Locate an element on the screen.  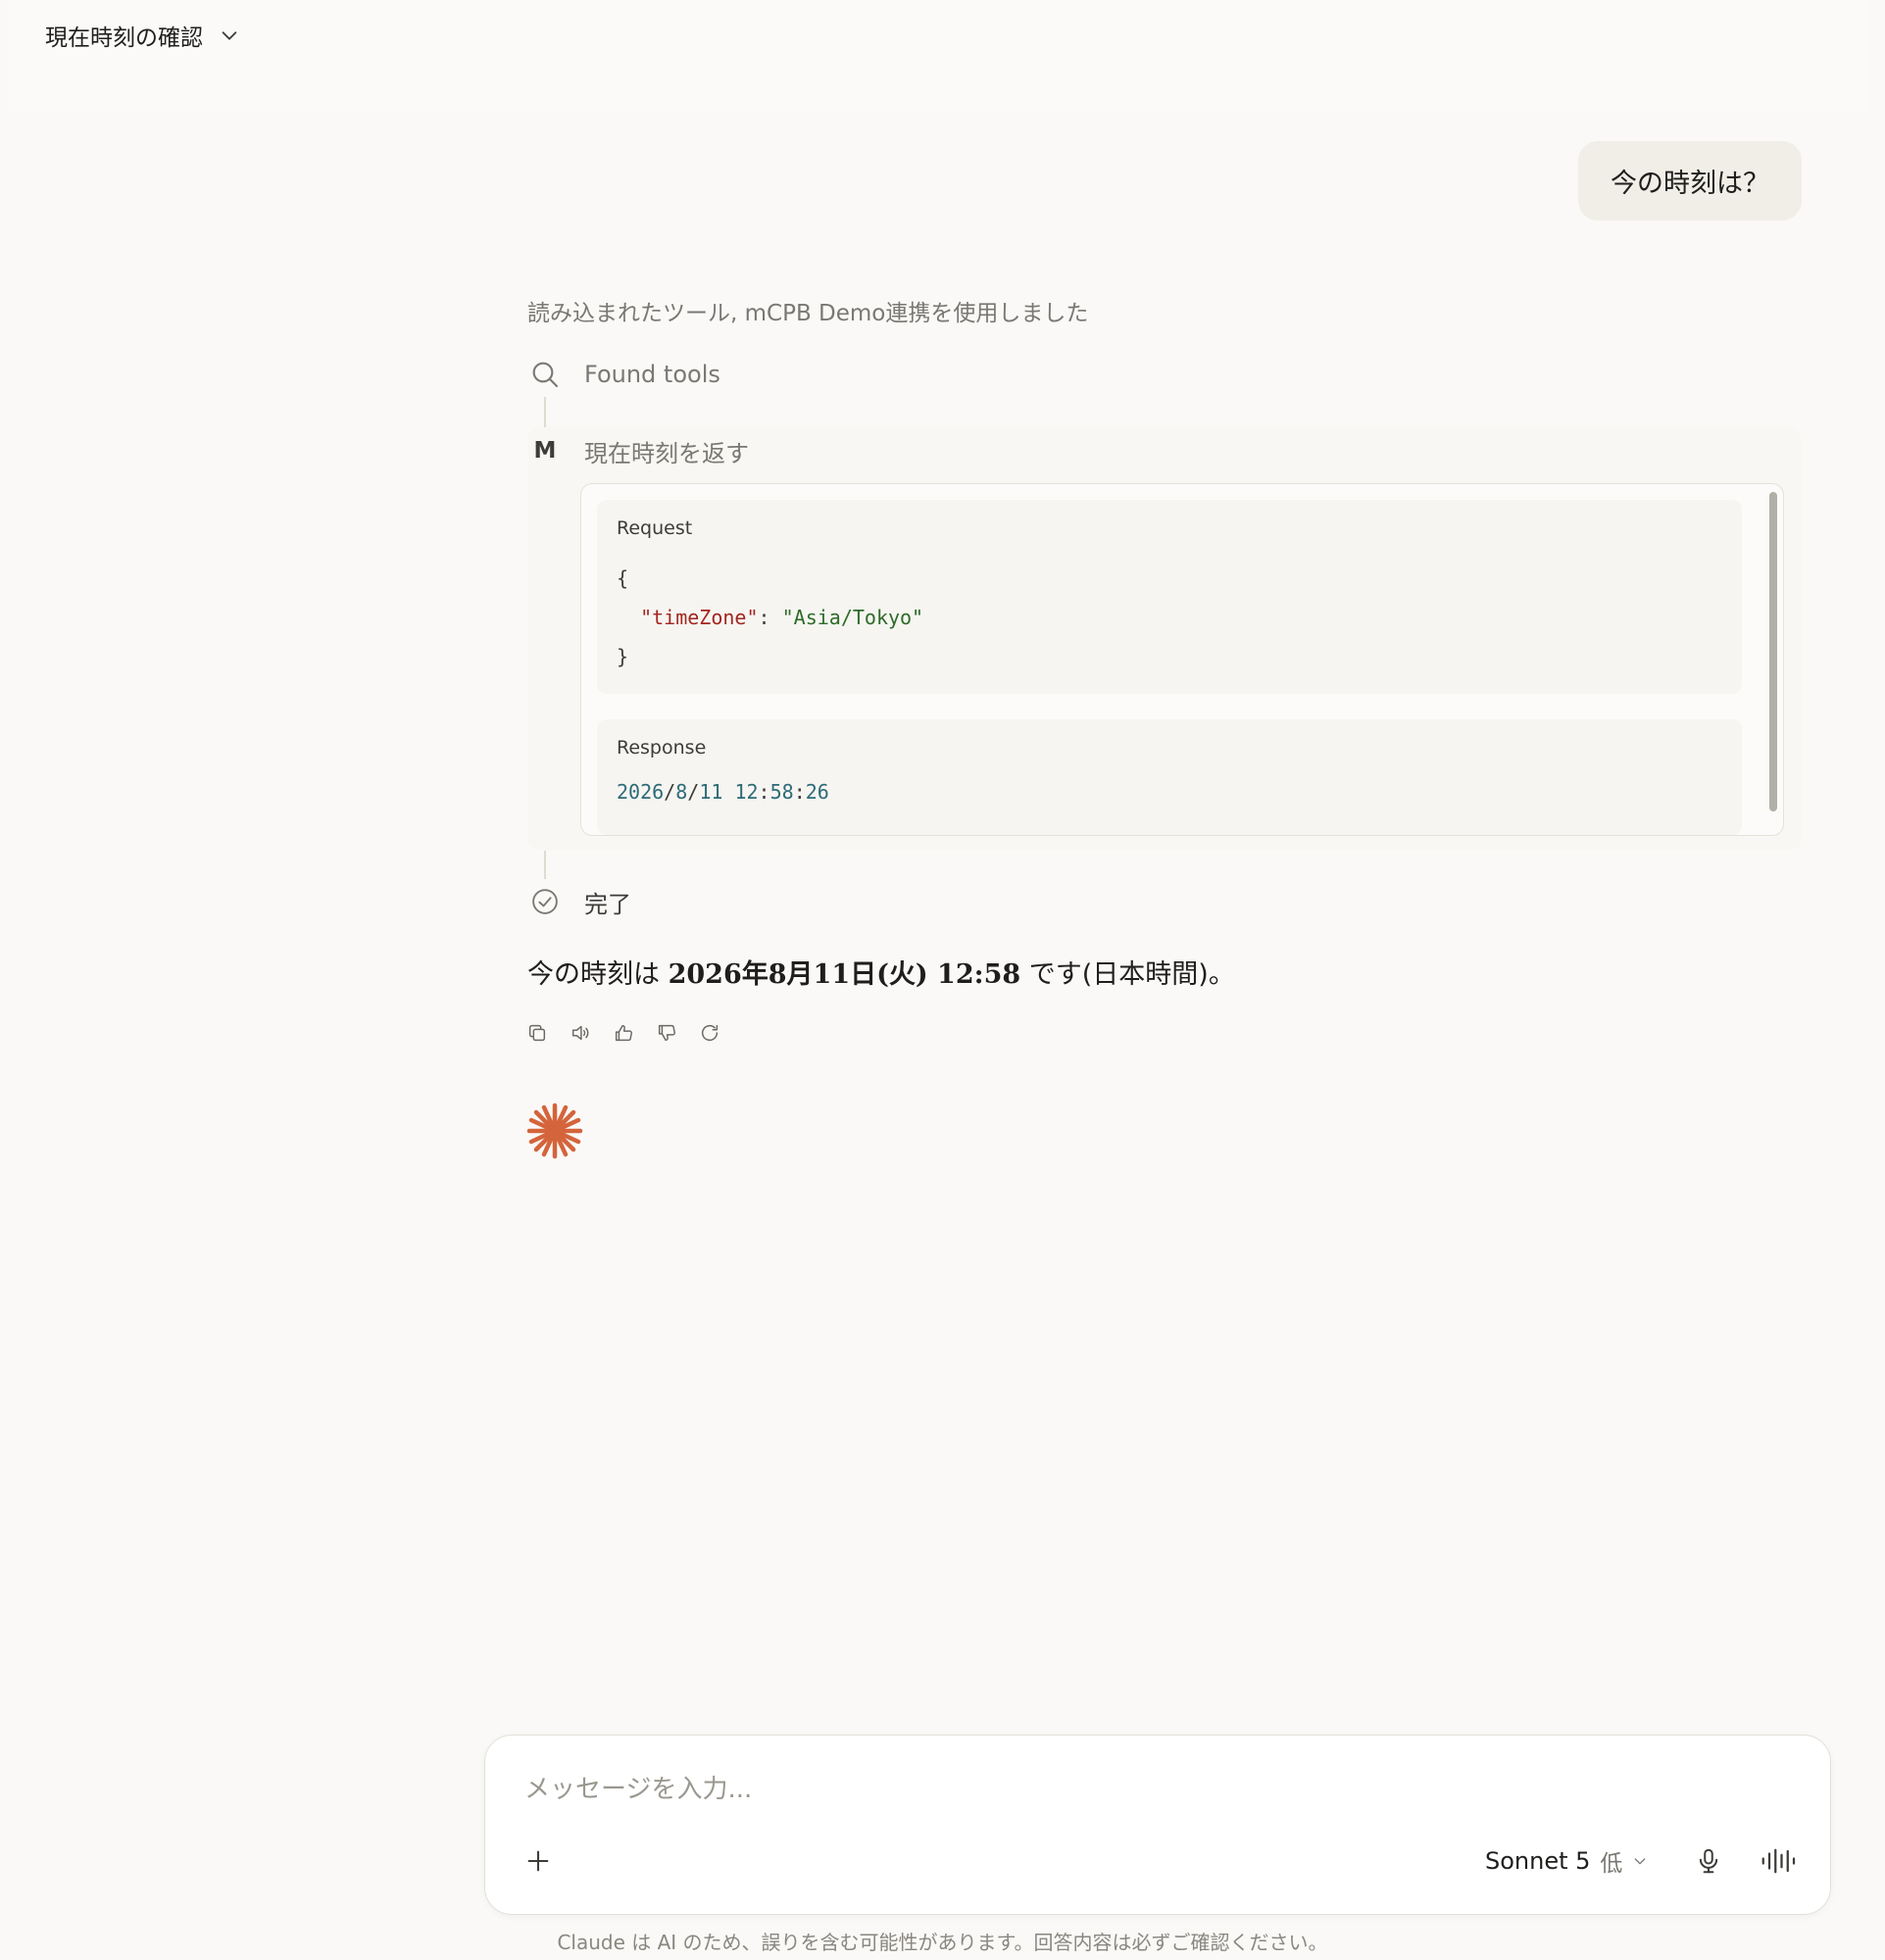
conversation-title: 現在時刻の確認 is located at coordinates (124, 38).